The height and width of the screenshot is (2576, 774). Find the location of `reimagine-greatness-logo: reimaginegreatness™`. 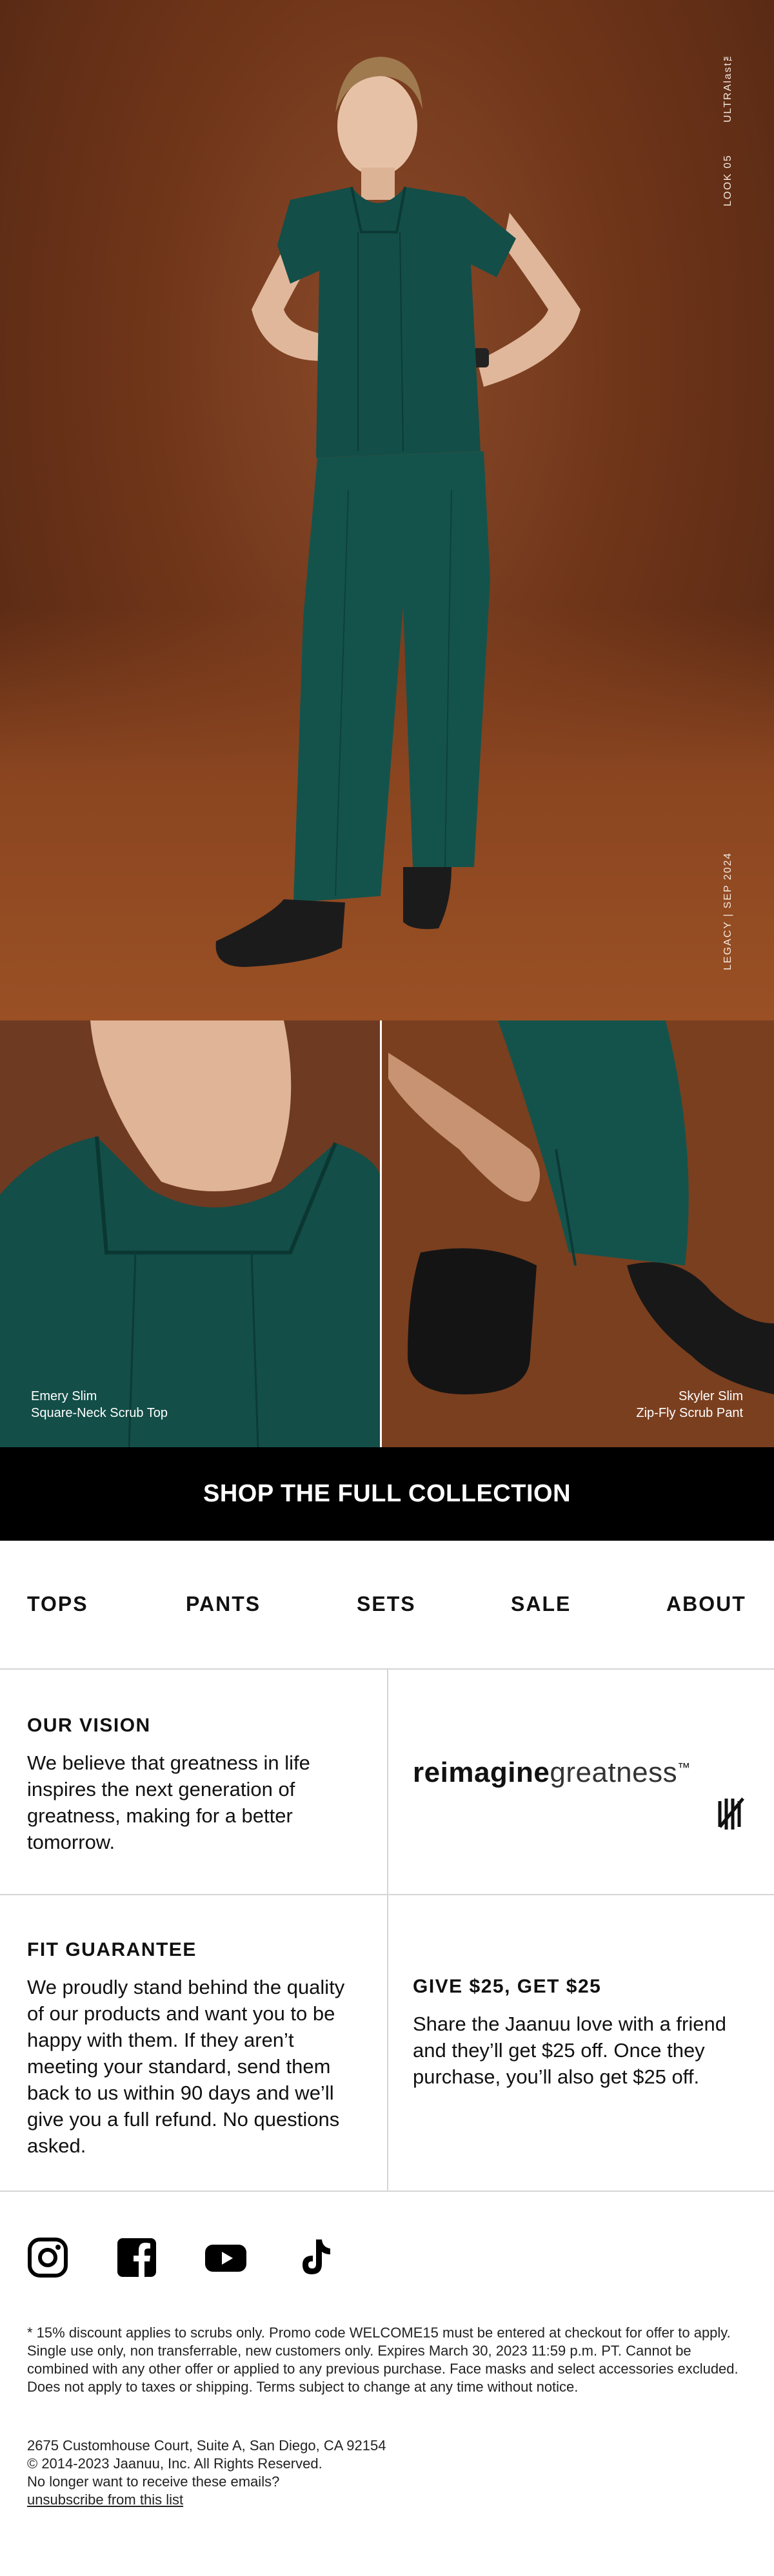

reimagine-greatness-logo: reimaginegreatness™ is located at coordinates (552, 1773).